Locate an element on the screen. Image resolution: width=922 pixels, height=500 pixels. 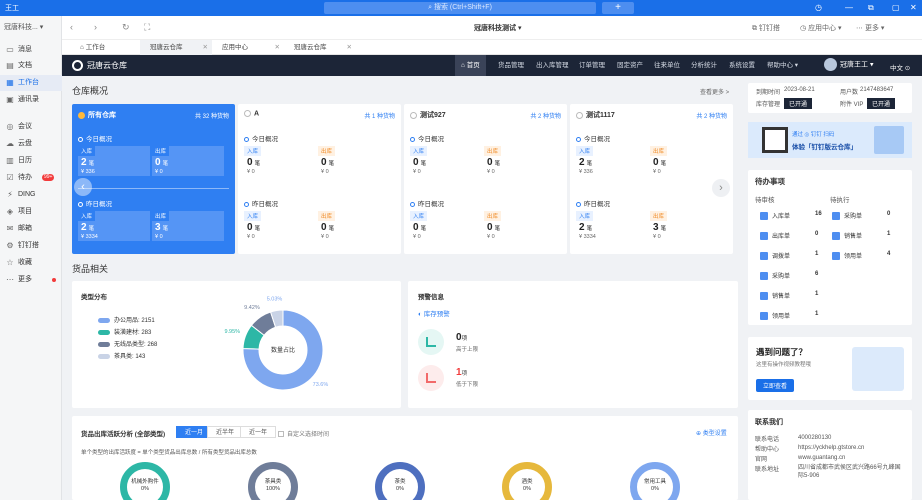
fullscreen-icon: ⛶ is located at coordinates (147, 27).